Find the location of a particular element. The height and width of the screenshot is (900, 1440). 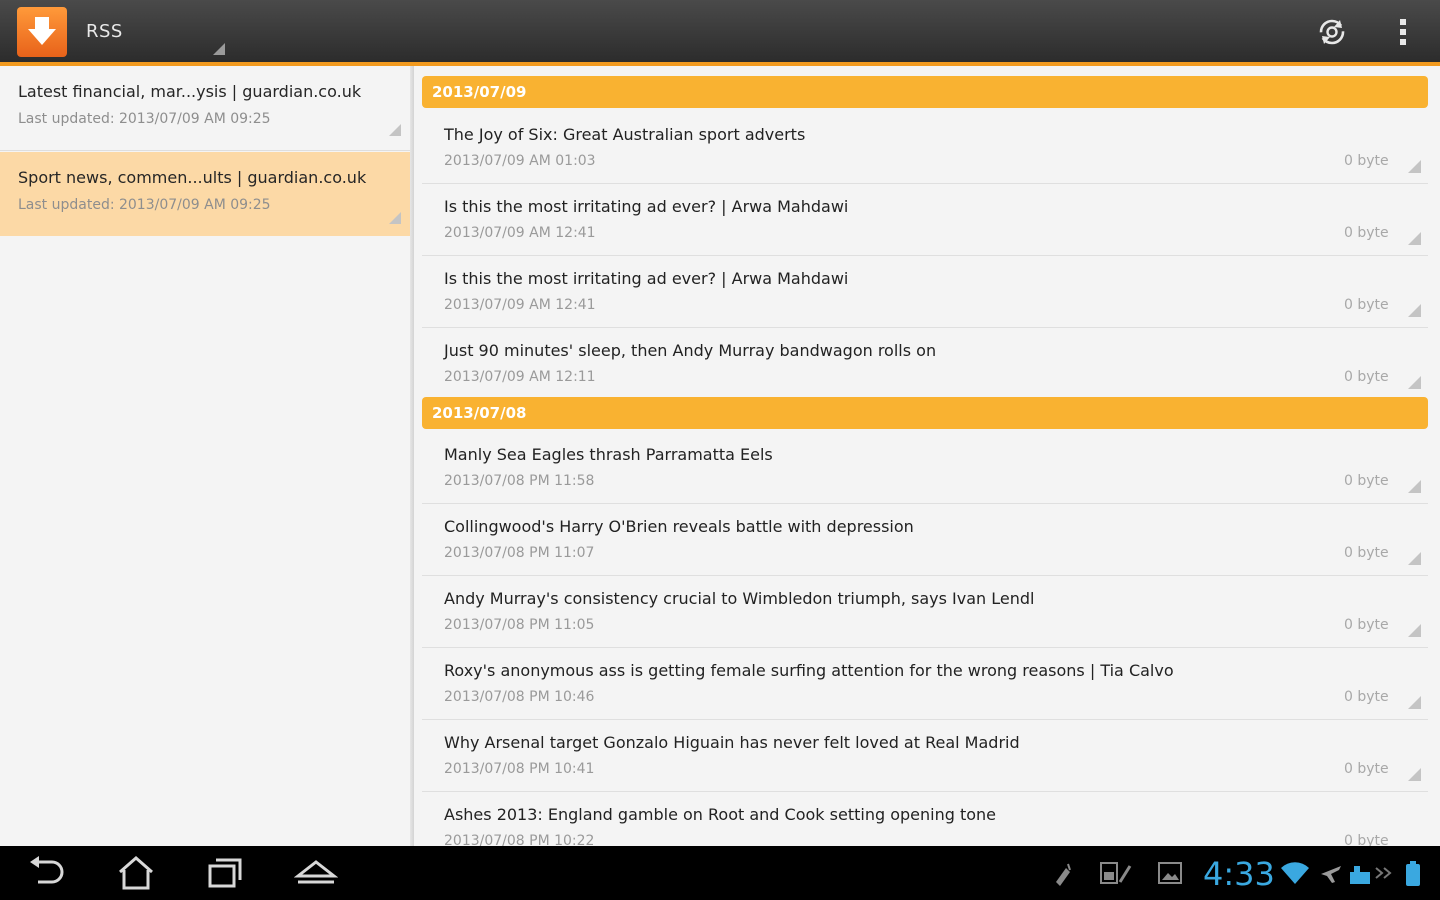

menu-up-icon is located at coordinates (316, 873).